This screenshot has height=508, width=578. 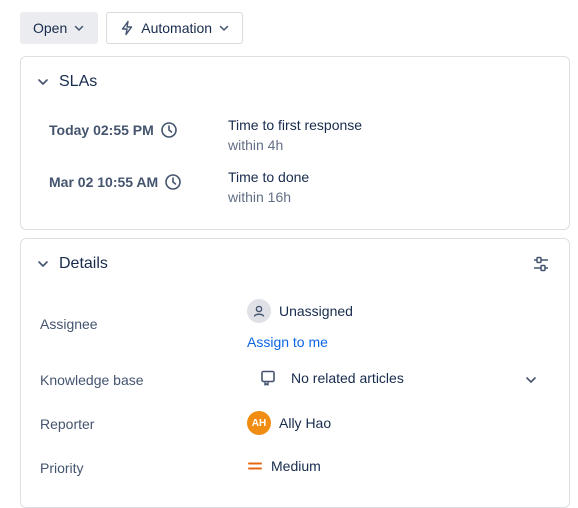 I want to click on sla-goal: Time to first response within 4h, so click(x=295, y=135).